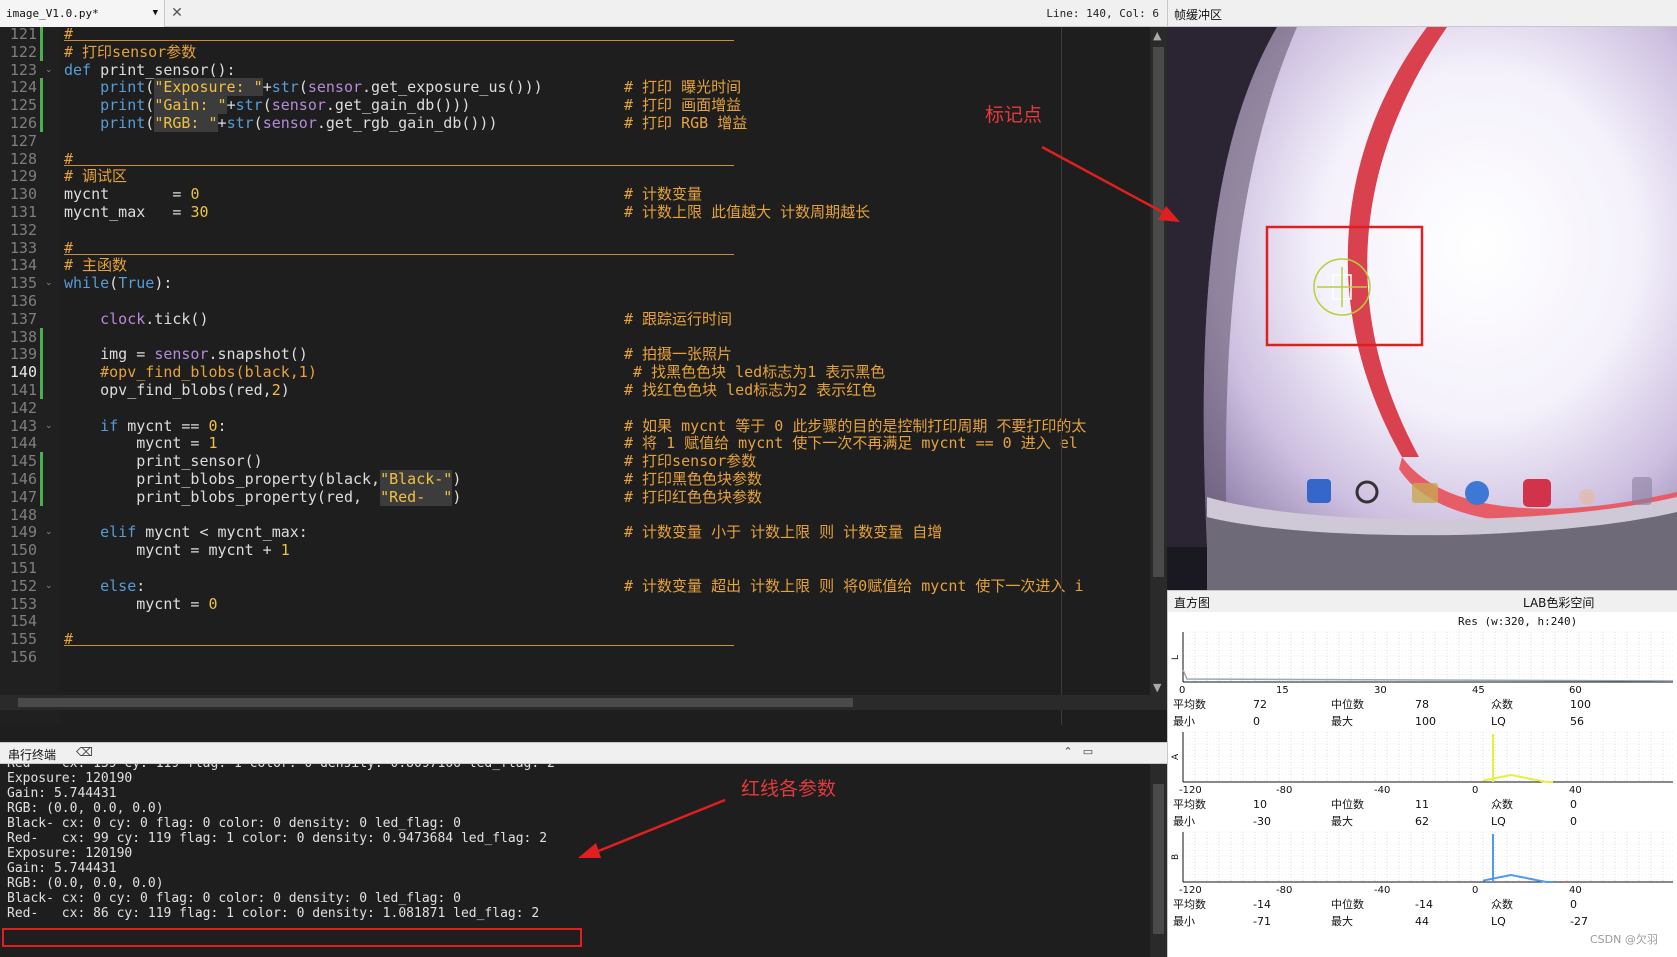 Image resolution: width=1677 pixels, height=957 pixels. Describe the element at coordinates (23, 247) in the screenshot. I see `line-number: 133` at that location.